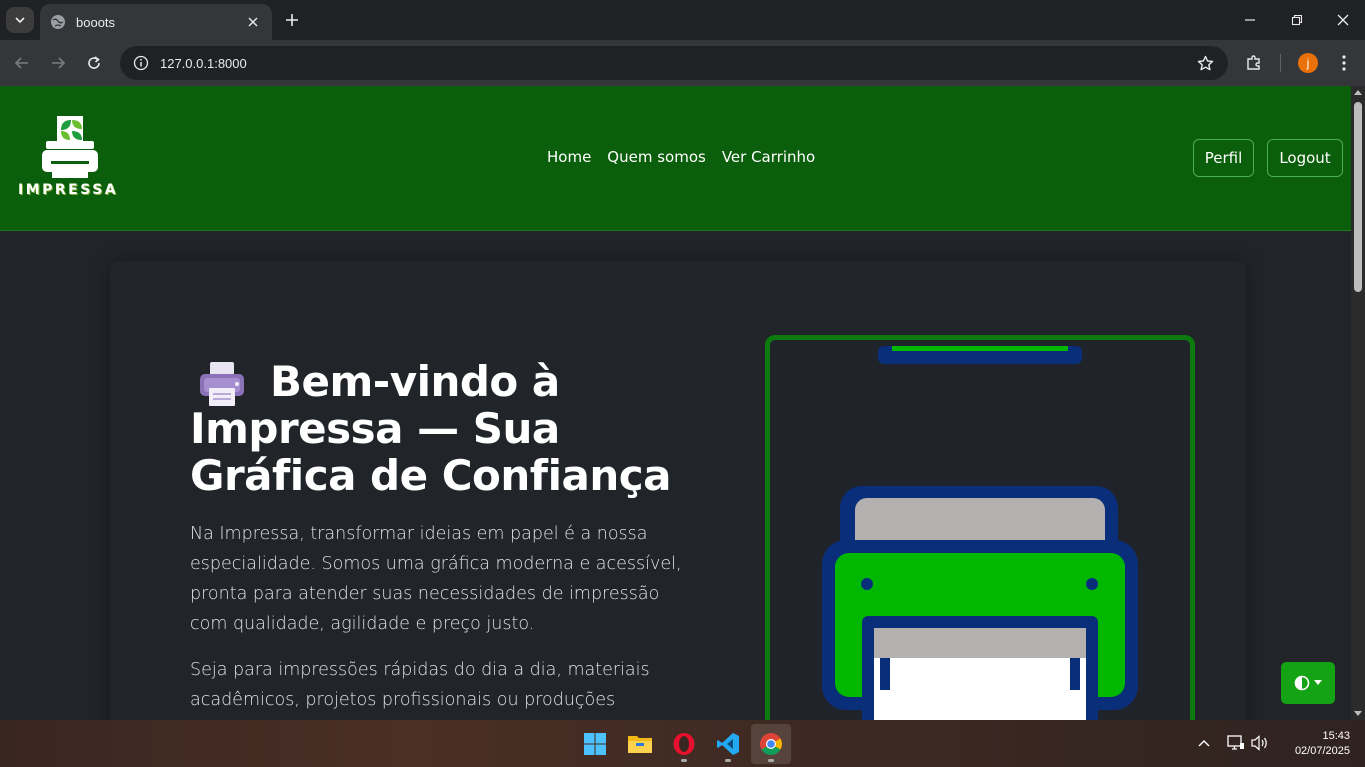 The width and height of the screenshot is (1365, 767). Describe the element at coordinates (980, 533) in the screenshot. I see `printer-illustration-icon` at that location.